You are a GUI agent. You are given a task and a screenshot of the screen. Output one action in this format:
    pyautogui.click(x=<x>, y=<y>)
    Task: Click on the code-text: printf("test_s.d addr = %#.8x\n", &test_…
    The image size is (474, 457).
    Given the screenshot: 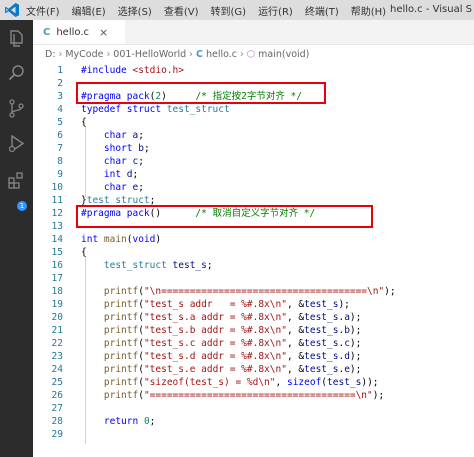 What is the action you would take?
    pyautogui.click(x=221, y=356)
    